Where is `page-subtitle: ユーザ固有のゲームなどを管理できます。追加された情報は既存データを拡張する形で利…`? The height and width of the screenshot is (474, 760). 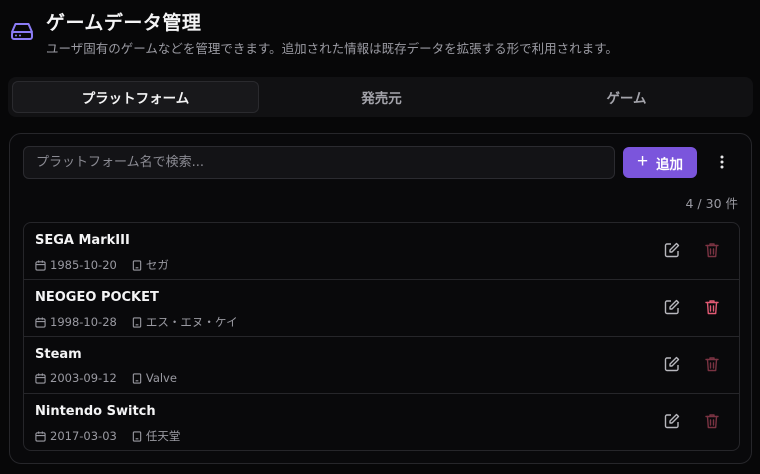
page-subtitle: ユーザ固有のゲームなどを管理できます。追加された情報は既存データを拡張する形で利… is located at coordinates (332, 48).